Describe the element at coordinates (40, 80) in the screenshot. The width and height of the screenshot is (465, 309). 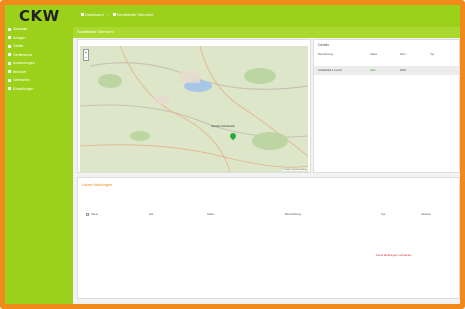
I see `sidebar-item-lieferanten: Lieferanten` at that location.